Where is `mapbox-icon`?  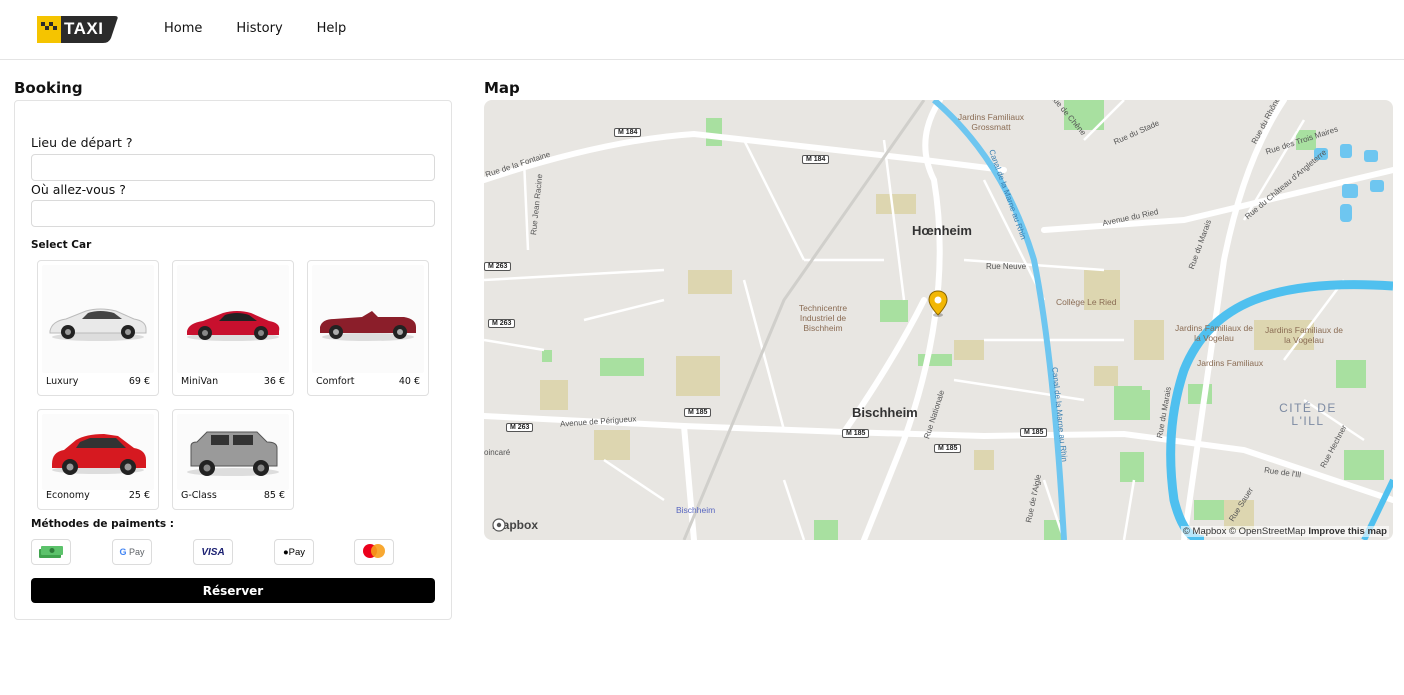 mapbox-icon is located at coordinates (499, 525).